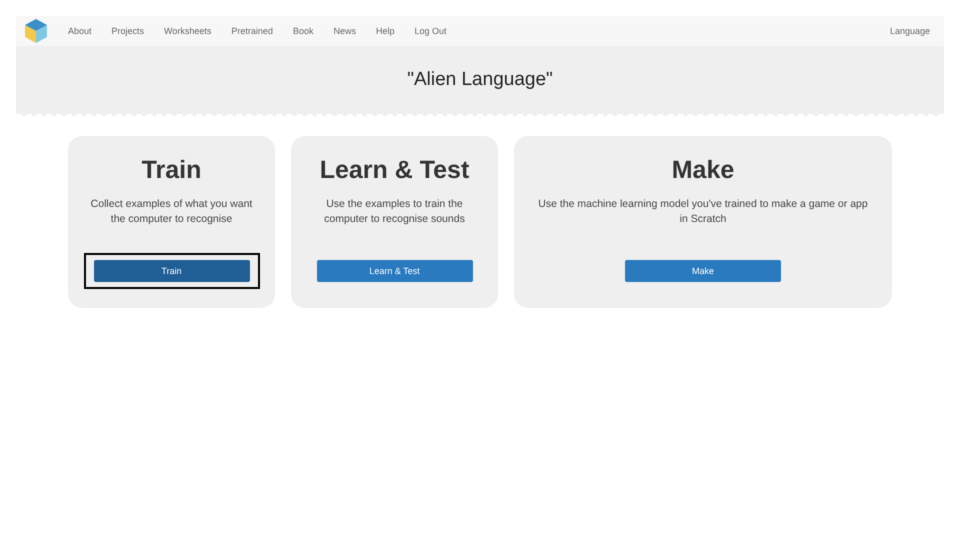 The height and width of the screenshot is (540, 960). What do you see at coordinates (703, 212) in the screenshot?
I see `card-description: Use the machine learning model you've trained to make a game or app in Scratch` at bounding box center [703, 212].